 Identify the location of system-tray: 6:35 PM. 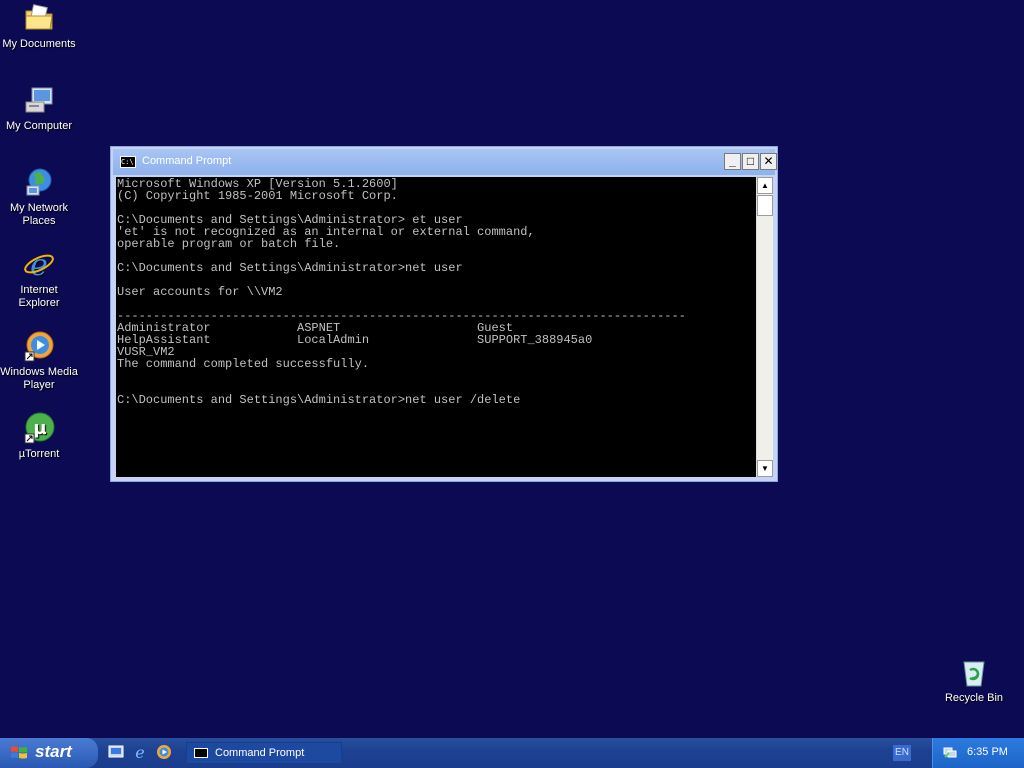
(978, 753).